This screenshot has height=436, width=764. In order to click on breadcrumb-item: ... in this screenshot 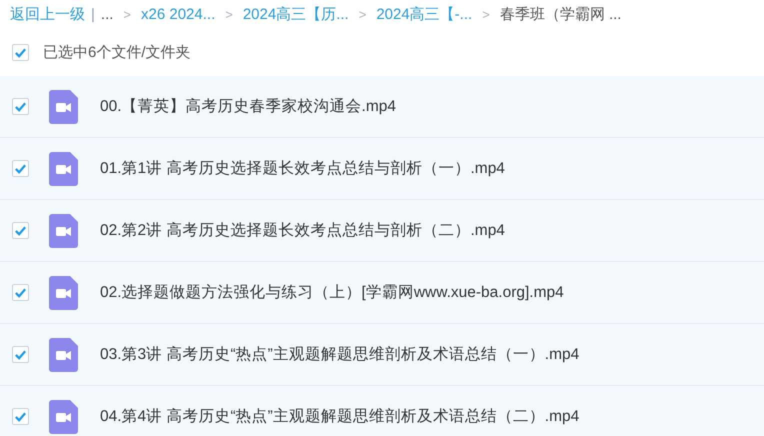, I will do `click(107, 14)`.